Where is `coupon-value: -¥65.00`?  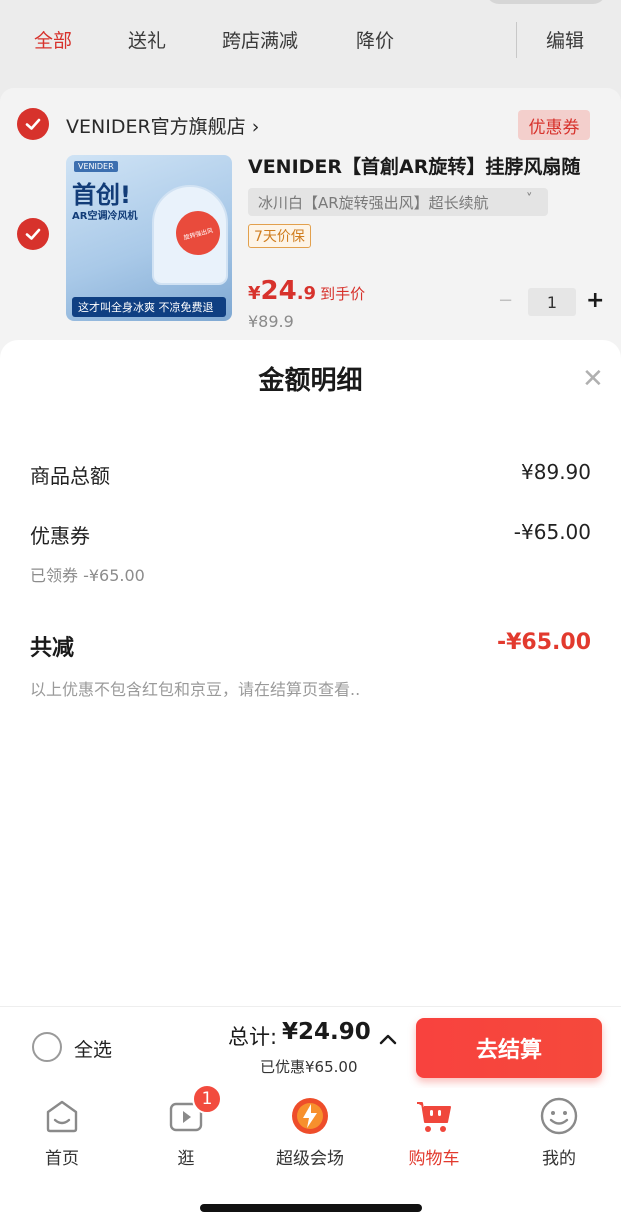
coupon-value: -¥65.00 is located at coordinates (552, 532).